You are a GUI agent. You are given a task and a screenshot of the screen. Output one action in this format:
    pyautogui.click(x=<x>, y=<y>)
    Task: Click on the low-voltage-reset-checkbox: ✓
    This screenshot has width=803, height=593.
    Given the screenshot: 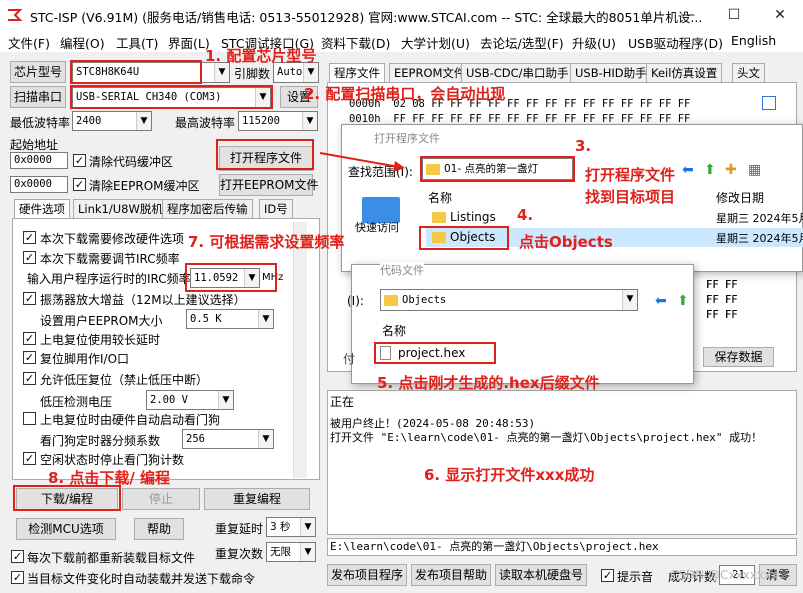 What is the action you would take?
    pyautogui.click(x=29, y=378)
    